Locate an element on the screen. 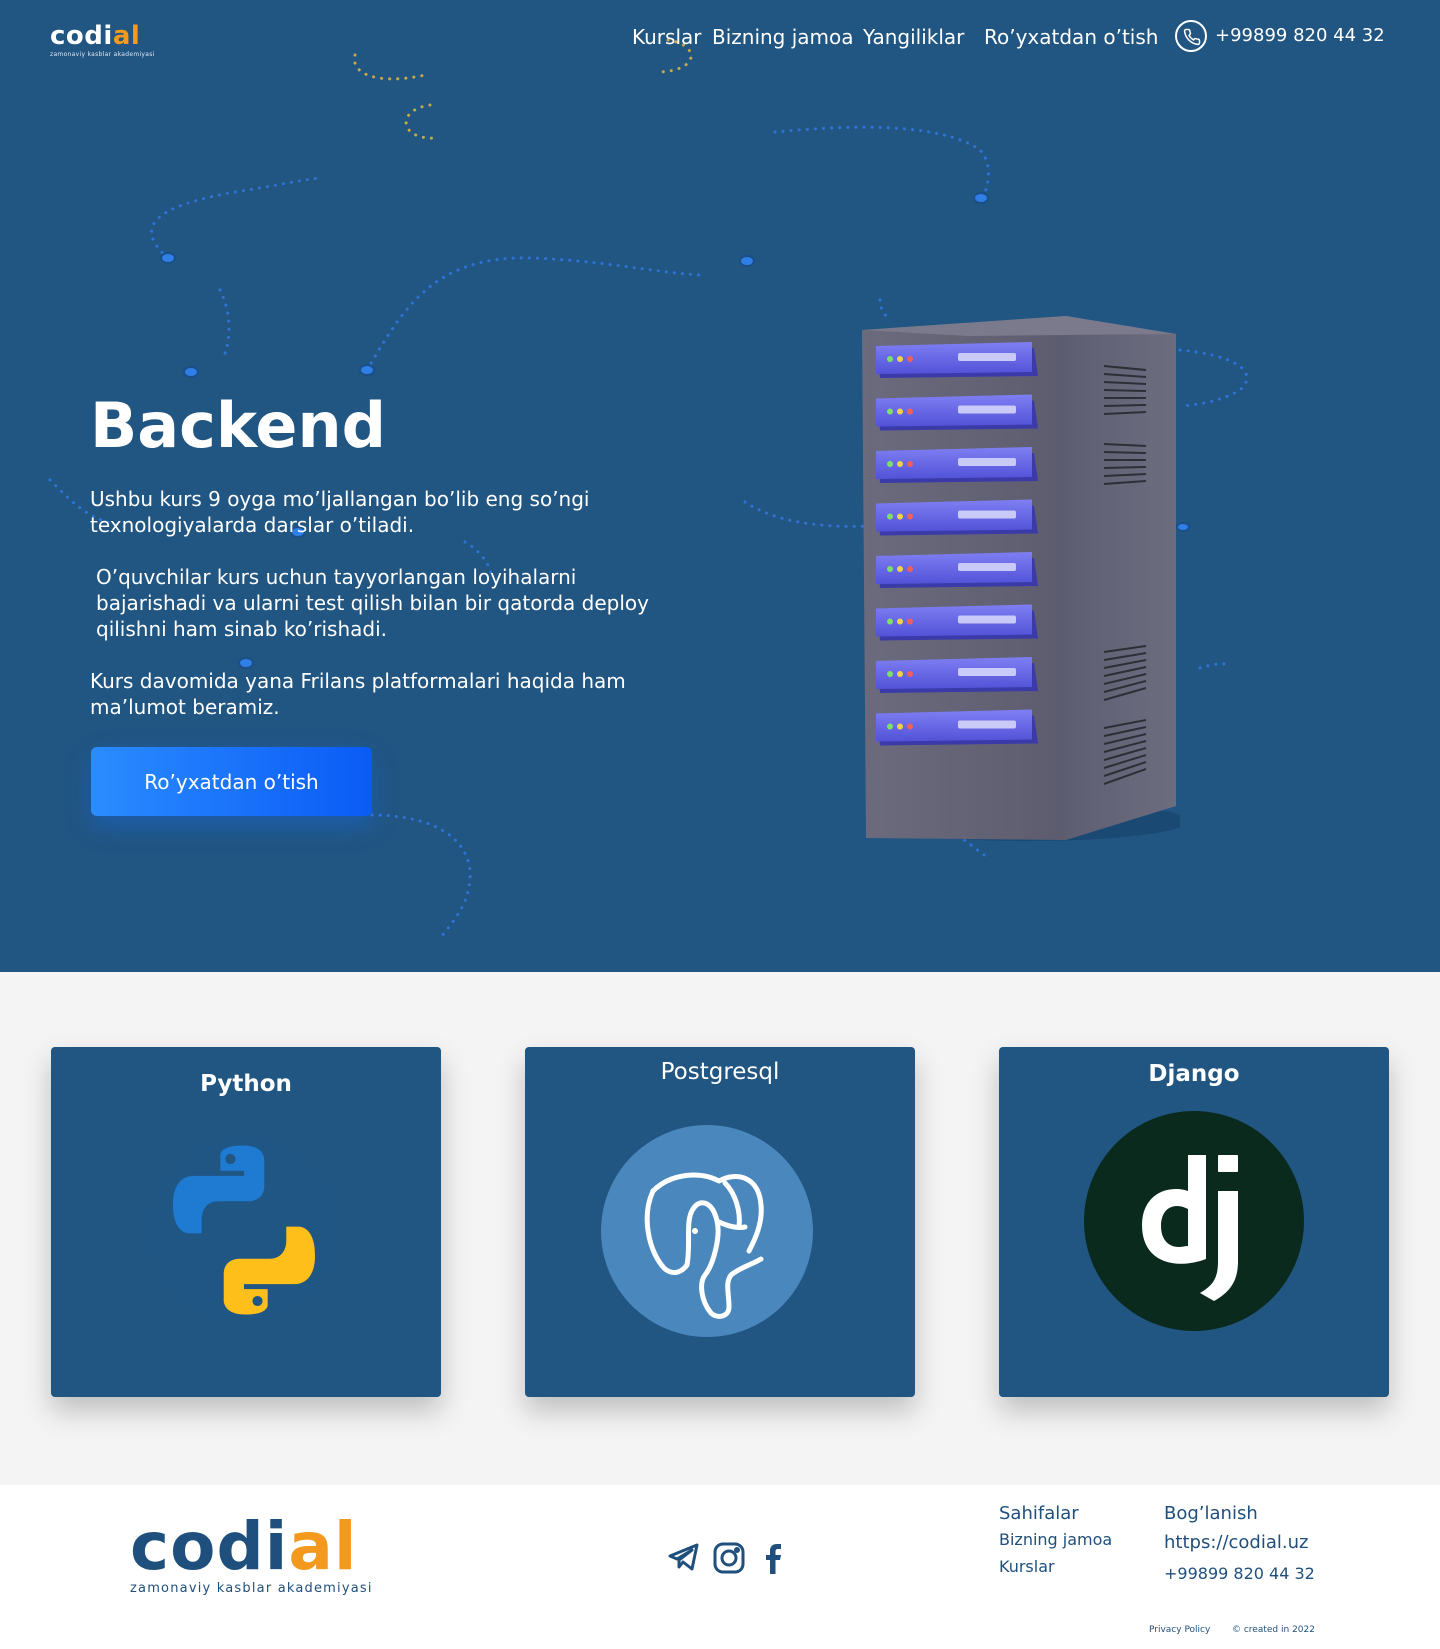 The width and height of the screenshot is (1440, 1649). server-rack-illustration is located at coordinates (1021, 578).